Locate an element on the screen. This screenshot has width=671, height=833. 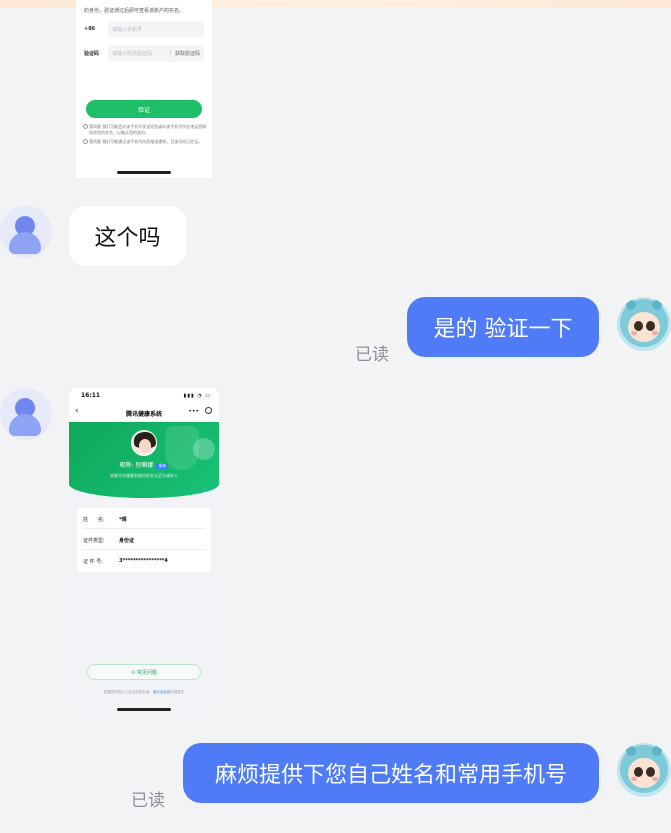
mini-program-nav: ‹ 腾讯健康系统 ••• is located at coordinates (144, 412).